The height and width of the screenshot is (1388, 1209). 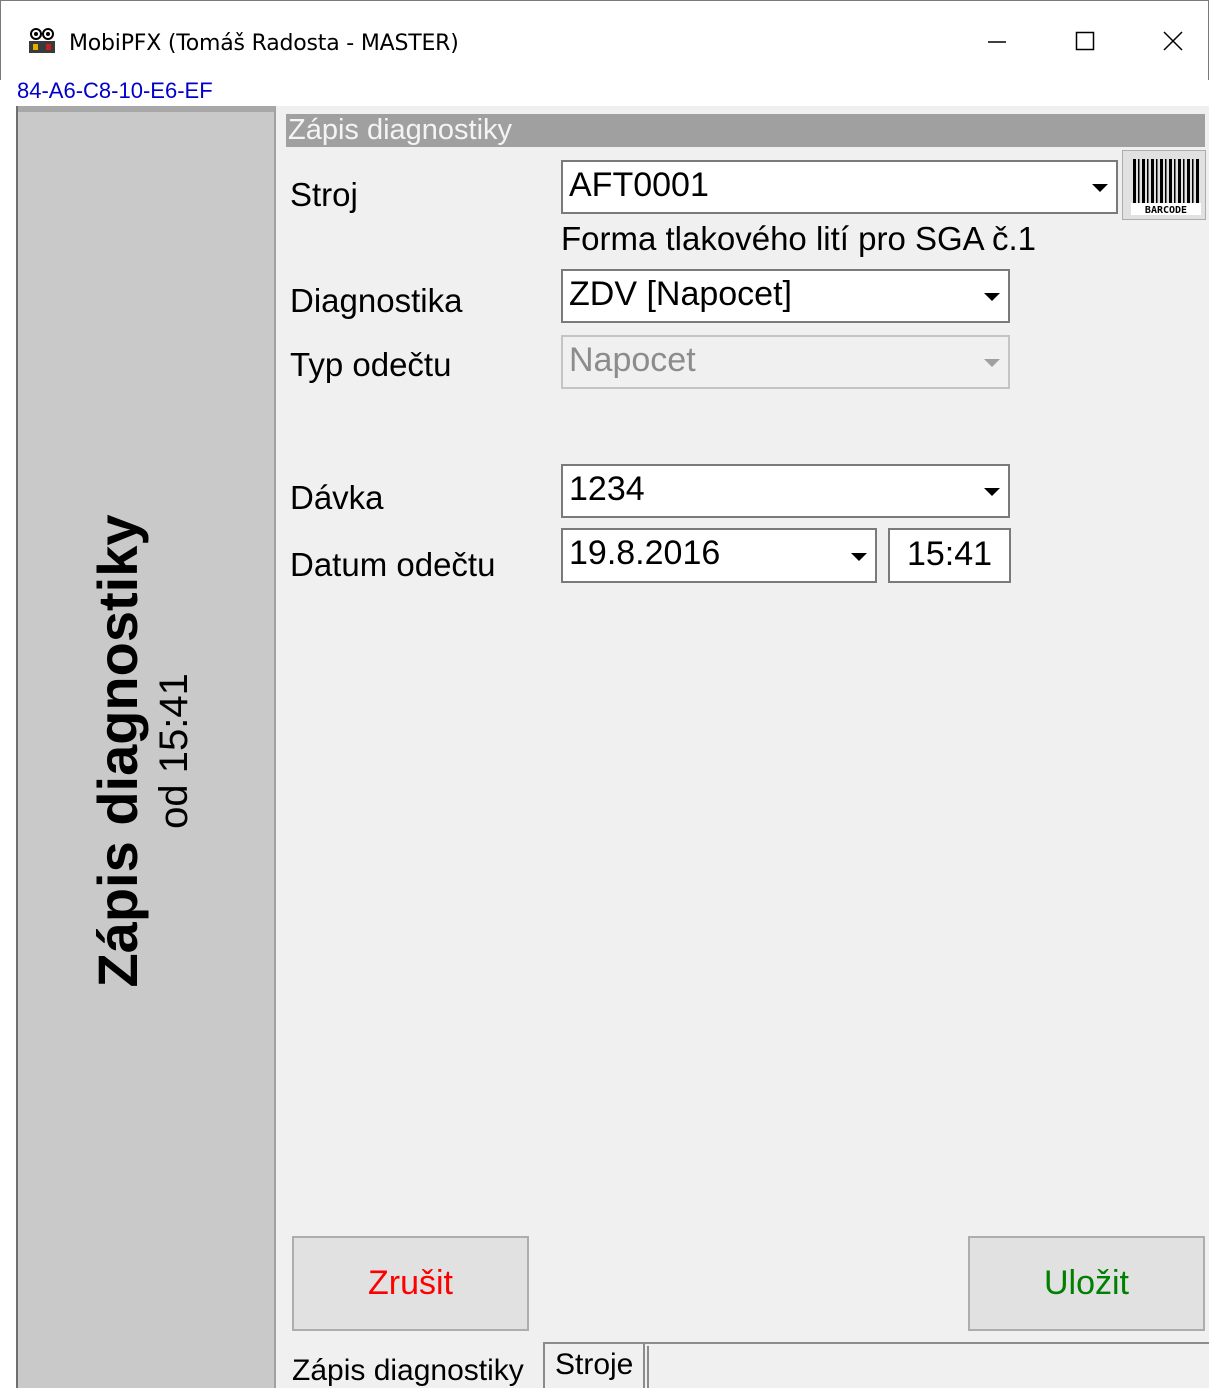 What do you see at coordinates (949, 555) in the screenshot?
I see `time-input: 15:41` at bounding box center [949, 555].